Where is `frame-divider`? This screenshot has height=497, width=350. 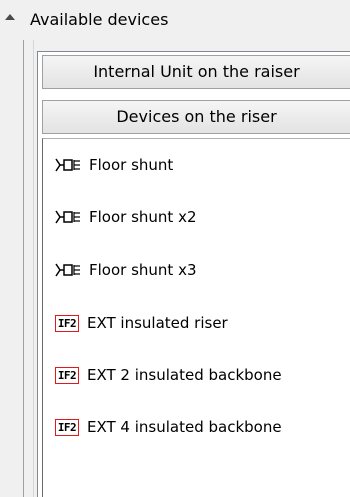
frame-divider is located at coordinates (23, 268).